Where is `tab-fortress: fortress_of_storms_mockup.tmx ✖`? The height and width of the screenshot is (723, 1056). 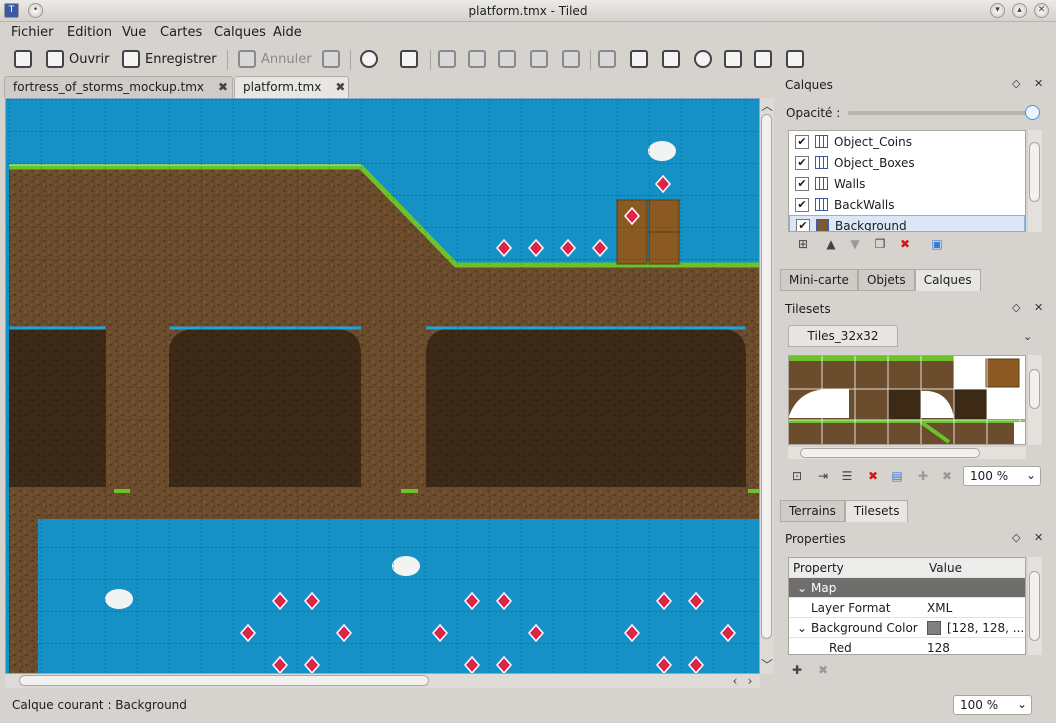 tab-fortress: fortress_of_storms_mockup.tmx ✖ is located at coordinates (118, 87).